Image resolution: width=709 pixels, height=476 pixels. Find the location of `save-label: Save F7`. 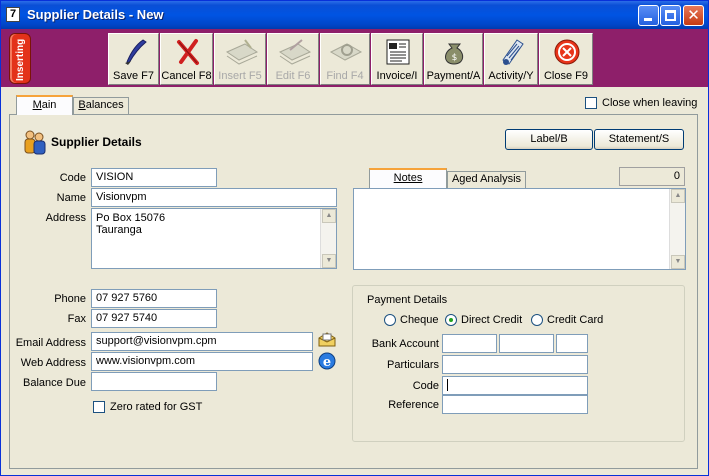

save-label: Save F7 is located at coordinates (133, 76).